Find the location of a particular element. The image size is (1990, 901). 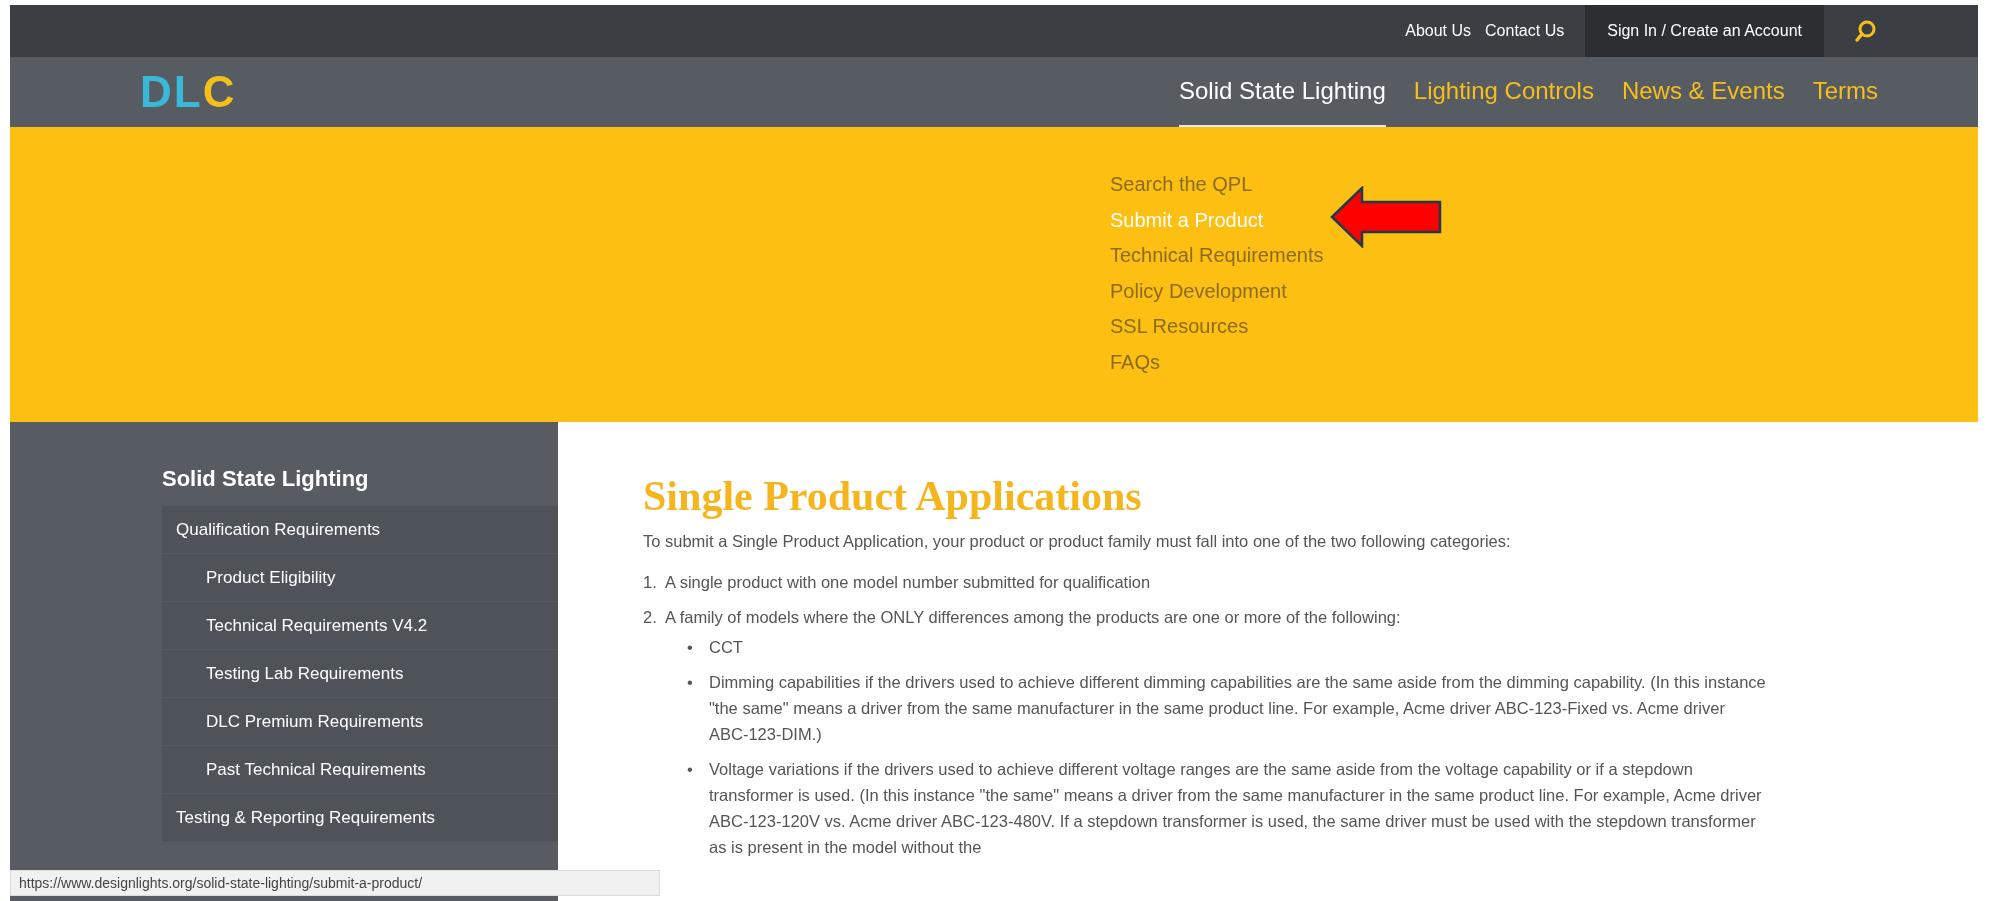

sidebar-item: Testing & Reporting Requirements is located at coordinates (360, 818).